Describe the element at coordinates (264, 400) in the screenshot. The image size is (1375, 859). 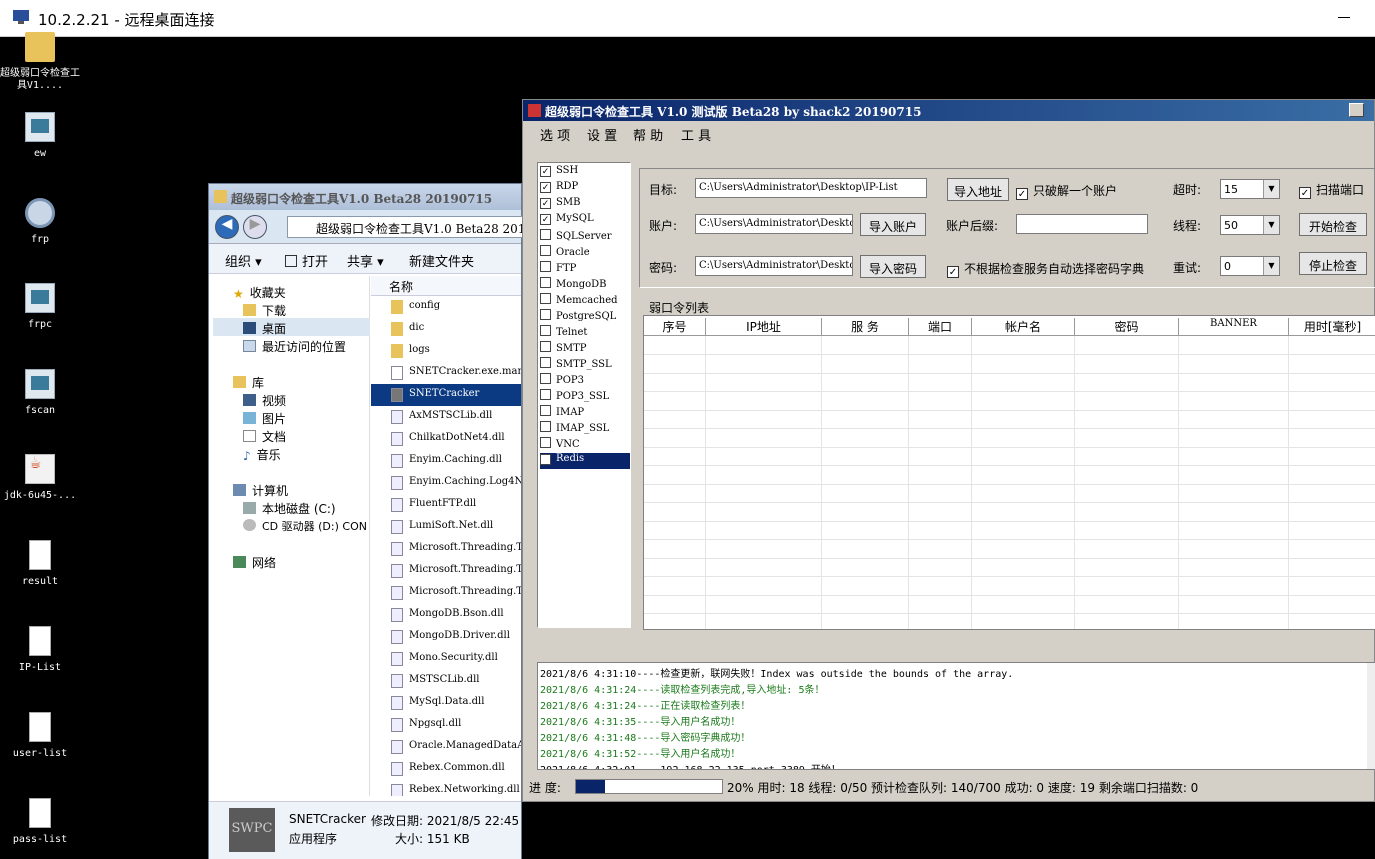
I see `nav-videos: 视频` at that location.